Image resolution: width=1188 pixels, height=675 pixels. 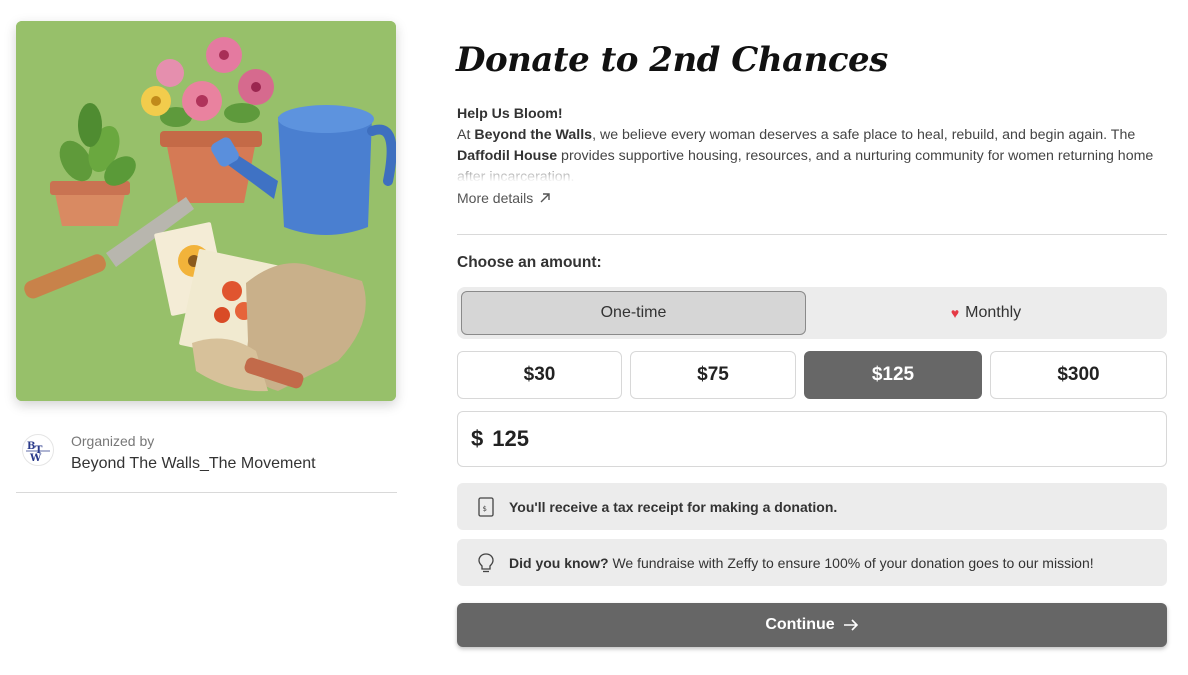 I want to click on monthly-option: ♥ Monthly, so click(x=986, y=313).